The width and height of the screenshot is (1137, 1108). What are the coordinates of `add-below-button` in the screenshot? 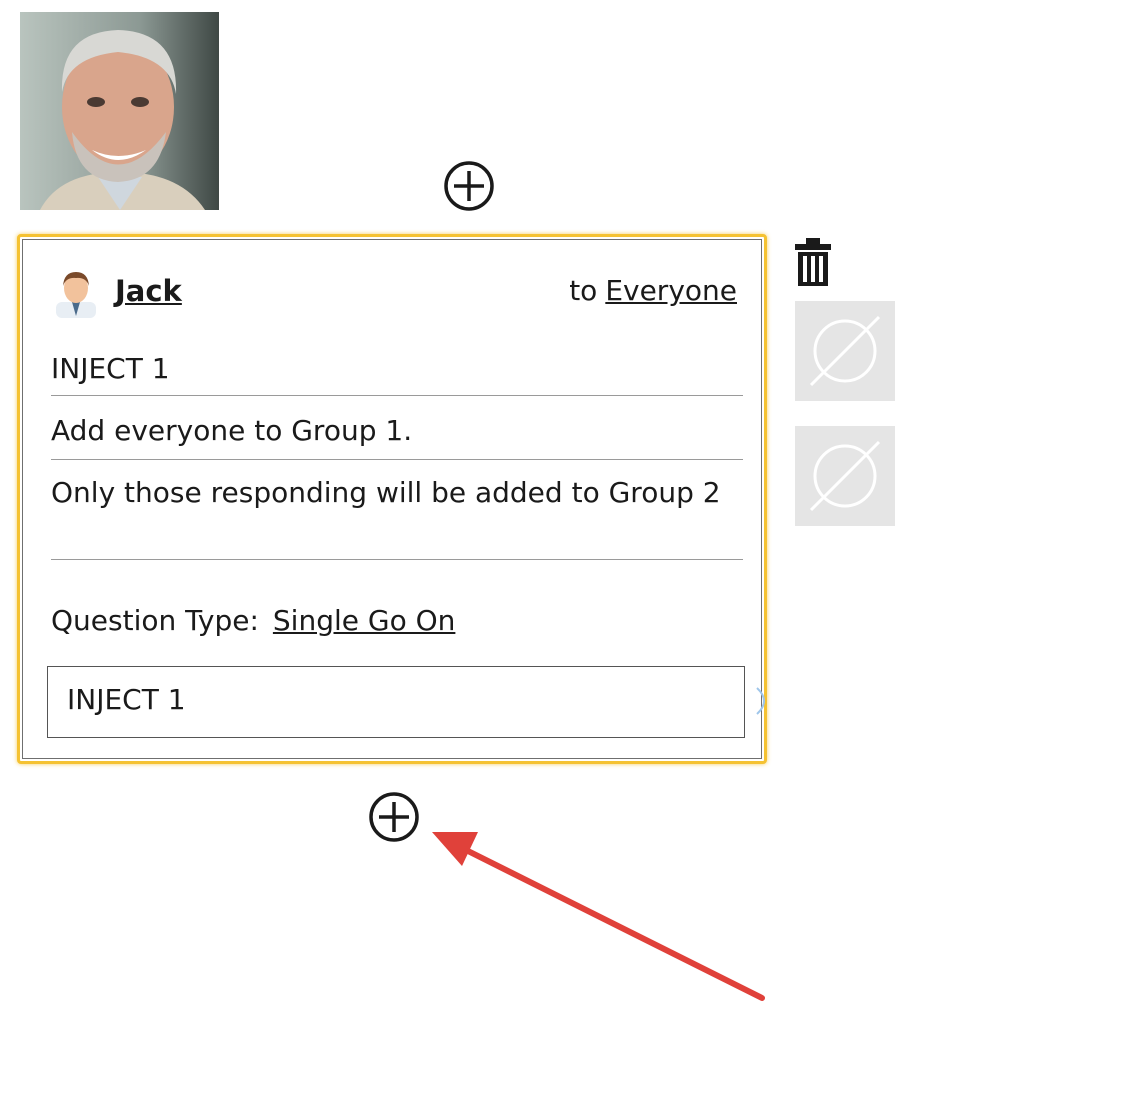 It's located at (394, 817).